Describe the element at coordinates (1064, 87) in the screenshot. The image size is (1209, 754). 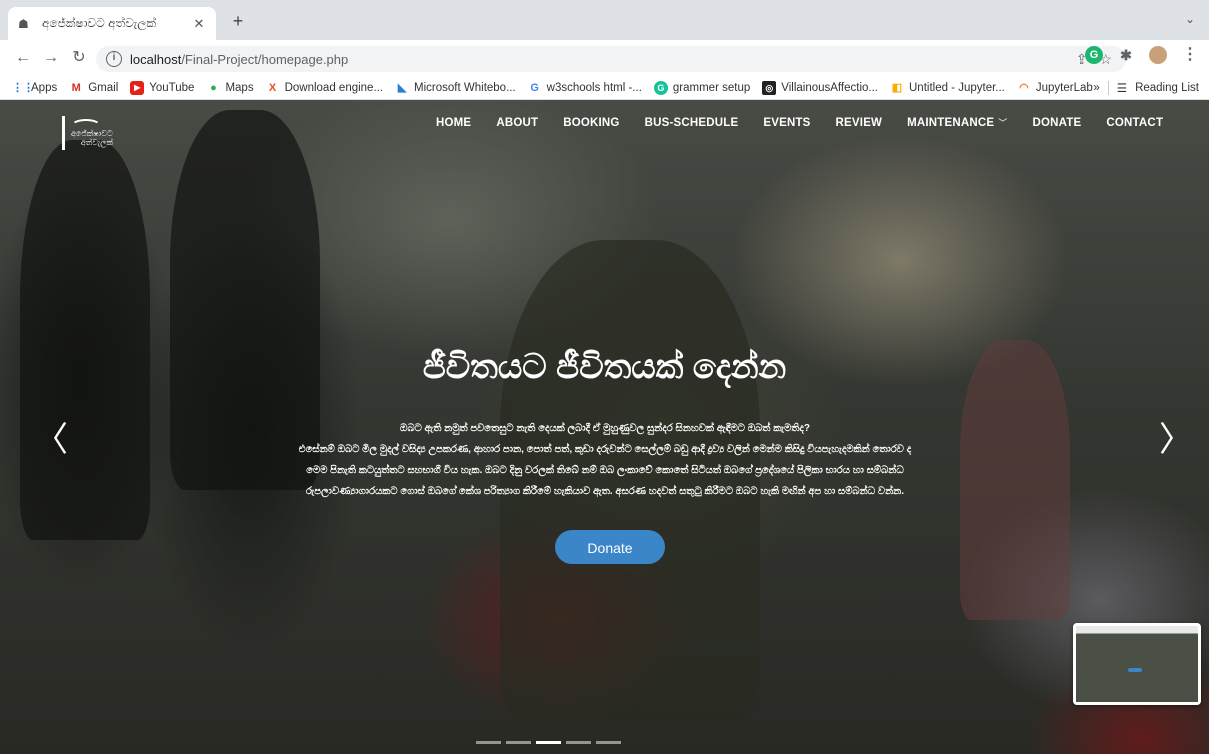
I see `bookmark-label: JupyterLab` at that location.